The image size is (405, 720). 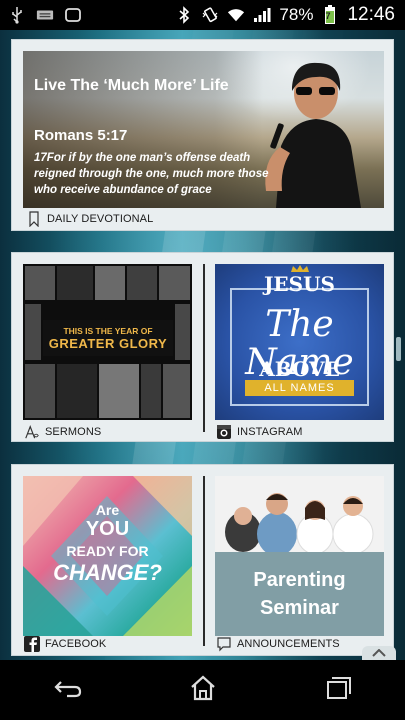 What do you see at coordinates (296, 14) in the screenshot?
I see `battery-percent: 78%` at bounding box center [296, 14].